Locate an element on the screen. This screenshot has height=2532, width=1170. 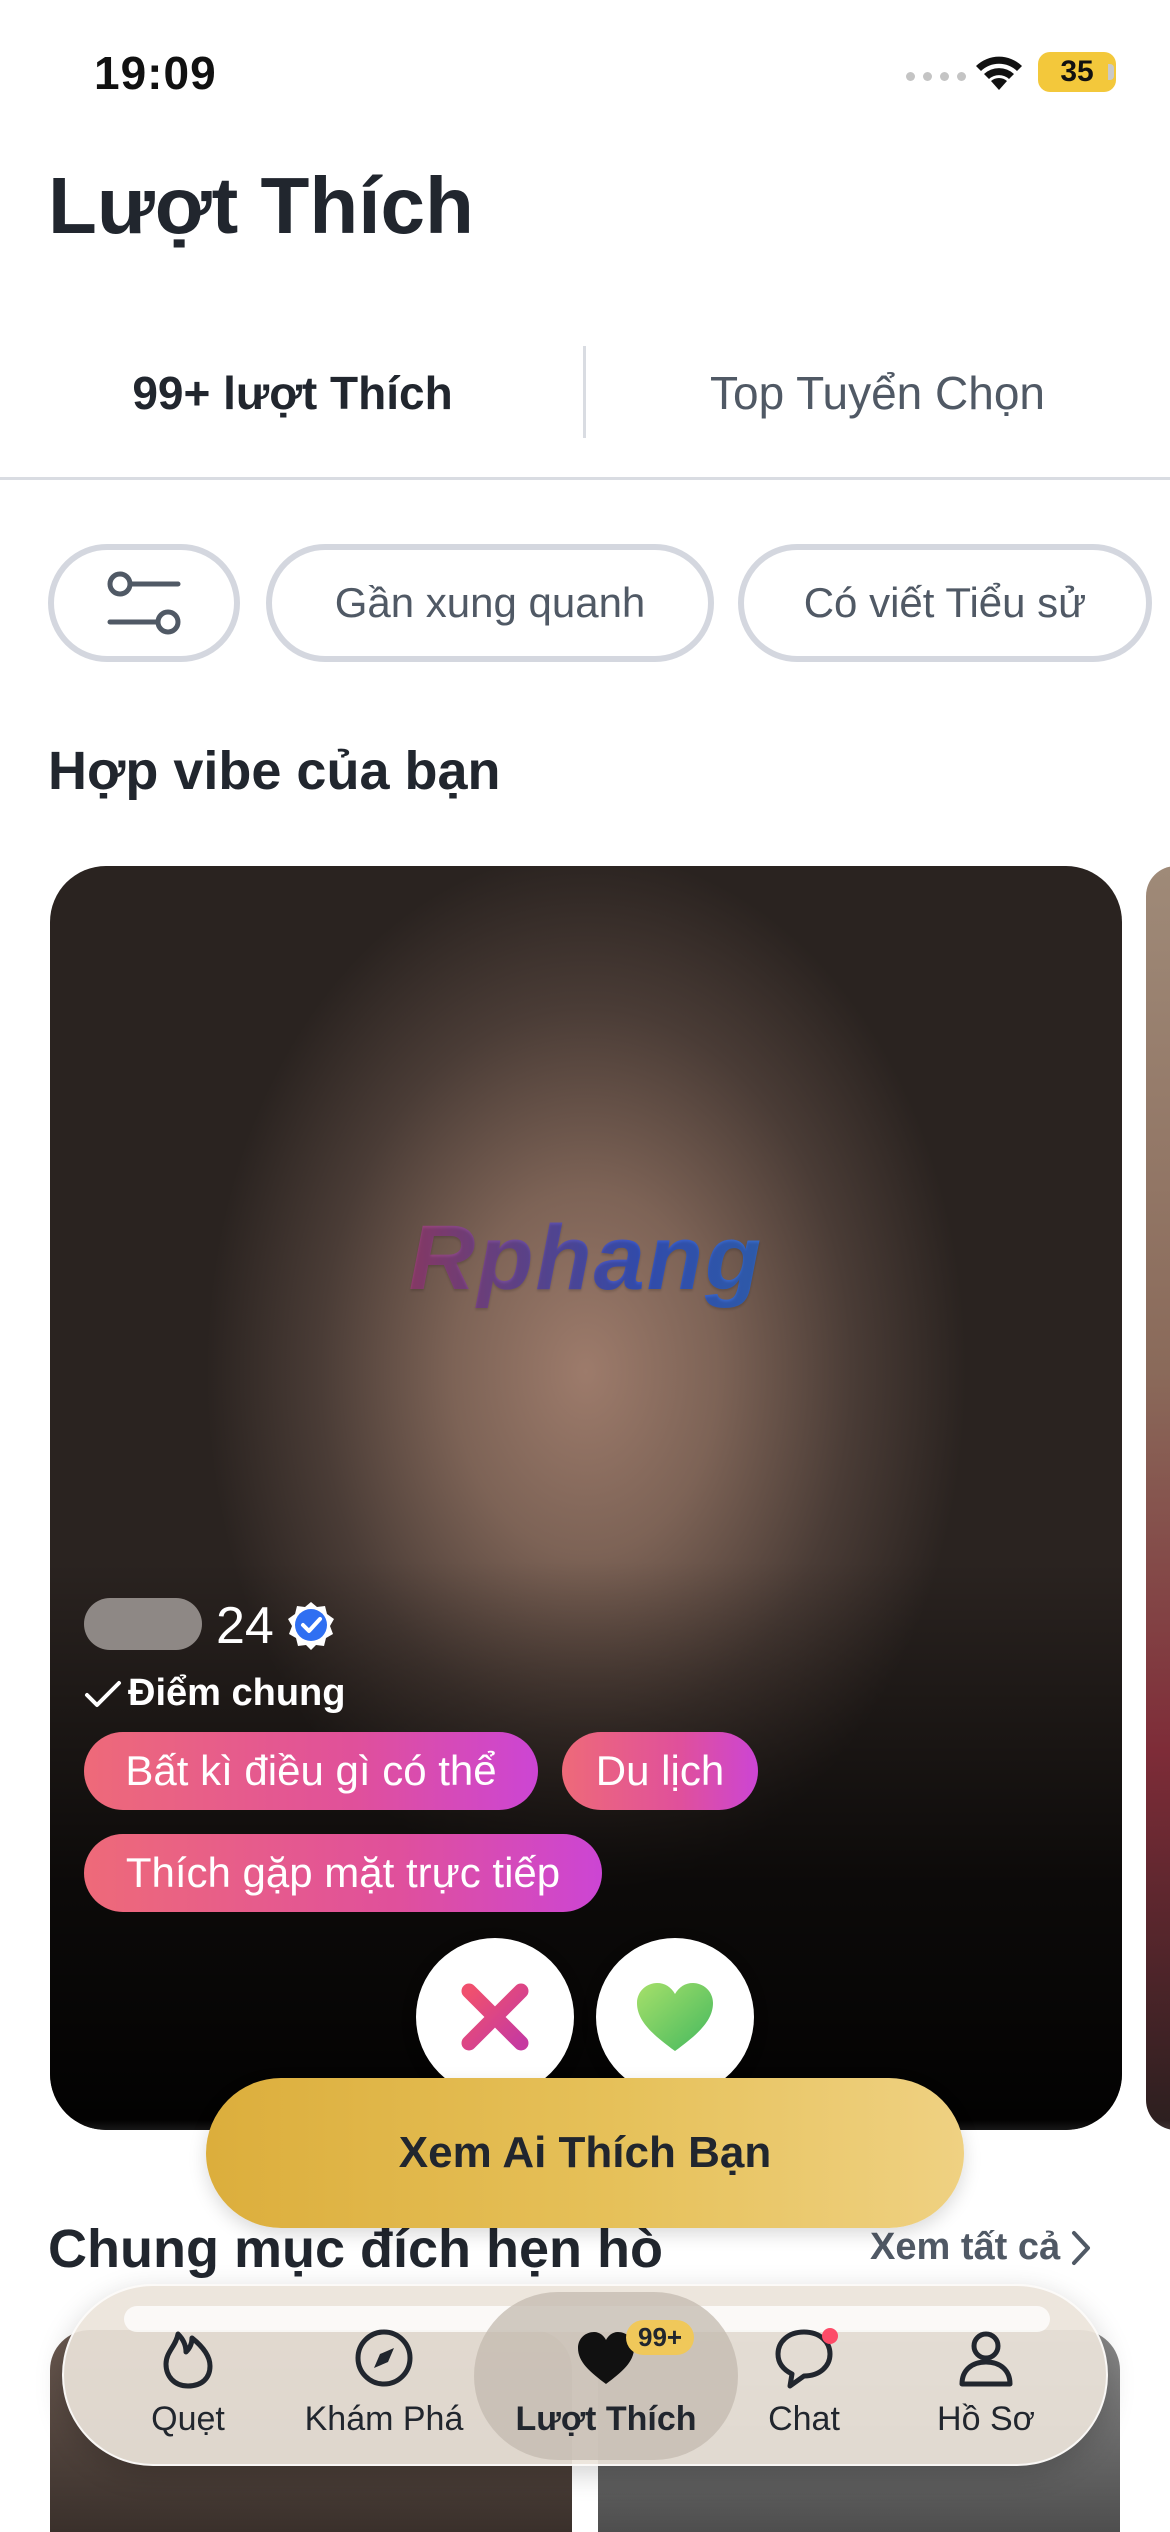
flame-icon is located at coordinates (188, 2360).